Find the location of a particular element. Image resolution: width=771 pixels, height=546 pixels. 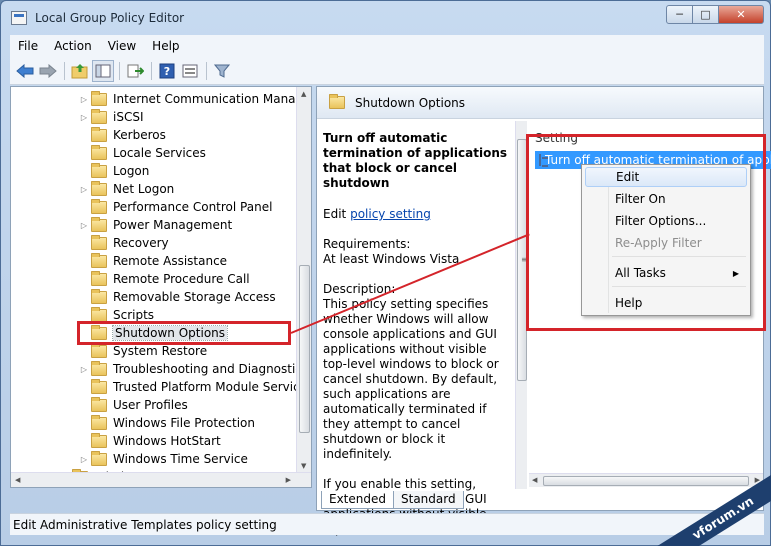

annotation-box-menu is located at coordinates (646, 232).